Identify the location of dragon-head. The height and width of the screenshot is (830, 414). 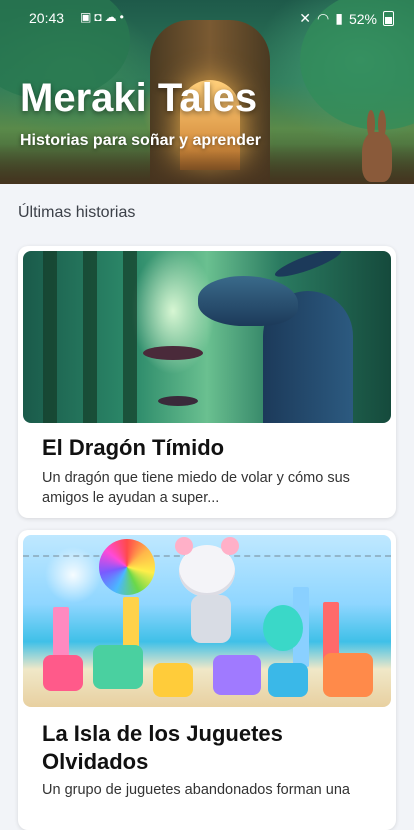
(248, 301).